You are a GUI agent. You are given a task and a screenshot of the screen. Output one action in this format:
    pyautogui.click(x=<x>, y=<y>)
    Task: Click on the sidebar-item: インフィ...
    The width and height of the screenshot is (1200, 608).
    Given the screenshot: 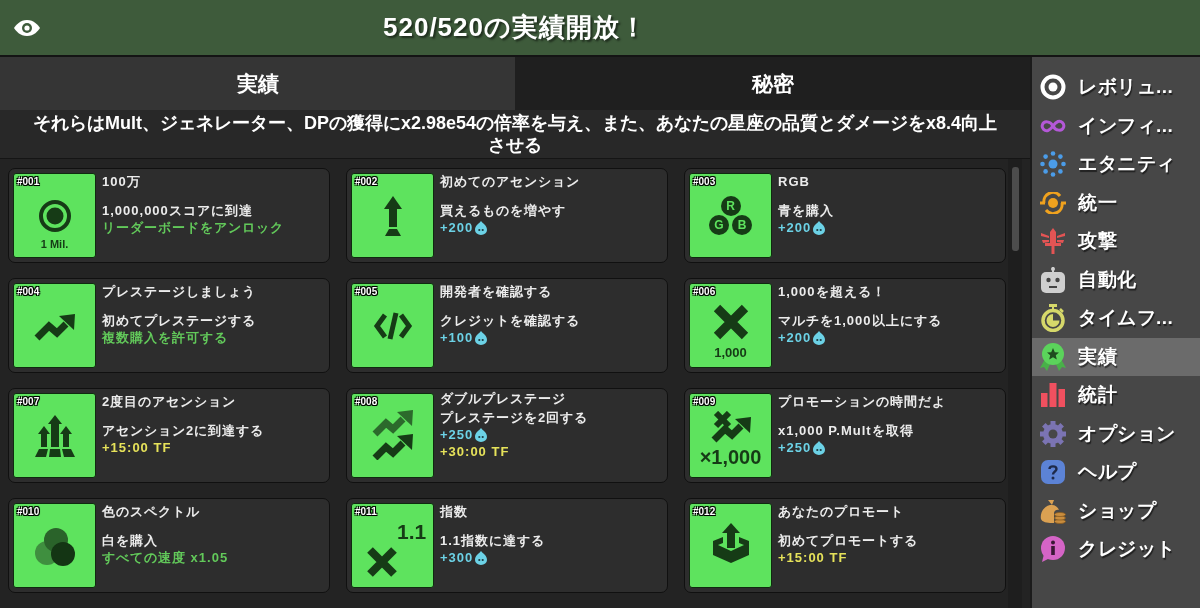 What is the action you would take?
    pyautogui.click(x=1116, y=125)
    